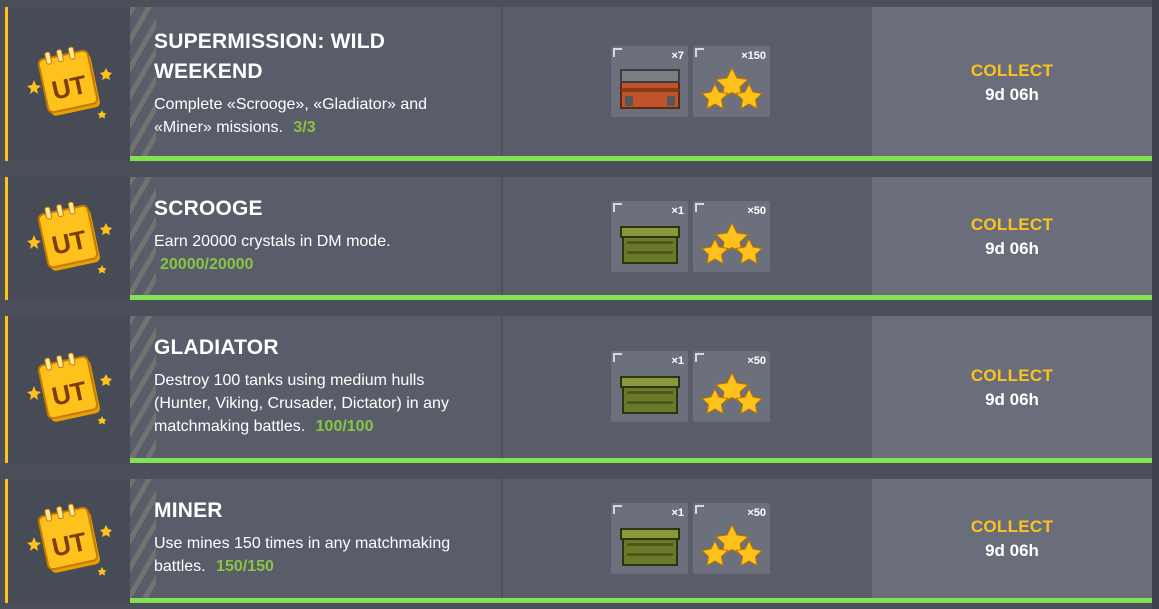  What do you see at coordinates (270, 56) in the screenshot?
I see `mission-title: SUPERMISSION: WILD WEEKEND` at bounding box center [270, 56].